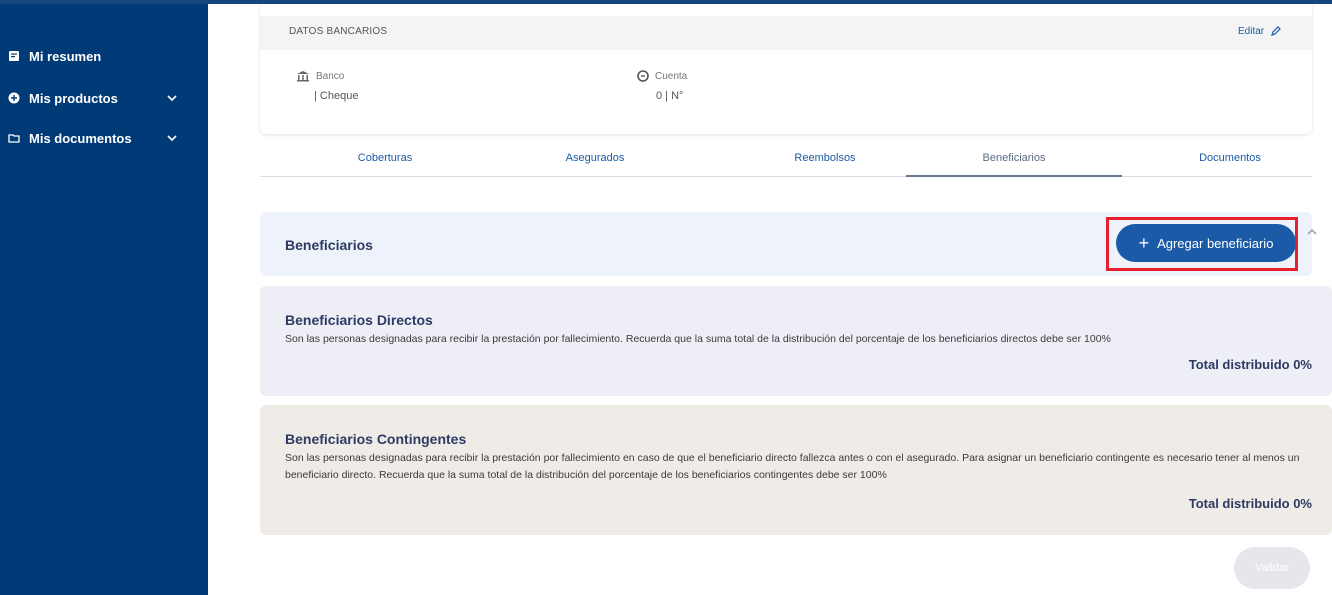 The height and width of the screenshot is (595, 1332). What do you see at coordinates (1014, 158) in the screenshot?
I see `tab-beneficiarios: Beneficiarios` at bounding box center [1014, 158].